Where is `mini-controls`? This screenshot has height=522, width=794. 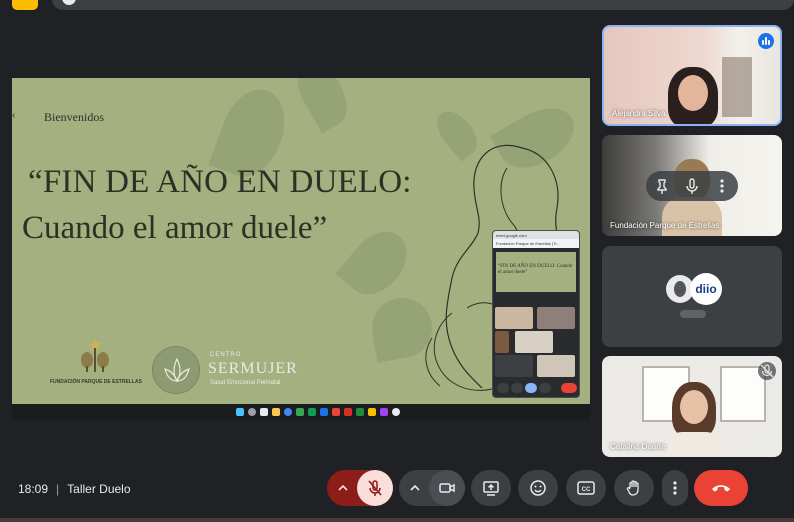
mini-controls is located at coordinates (537, 388).